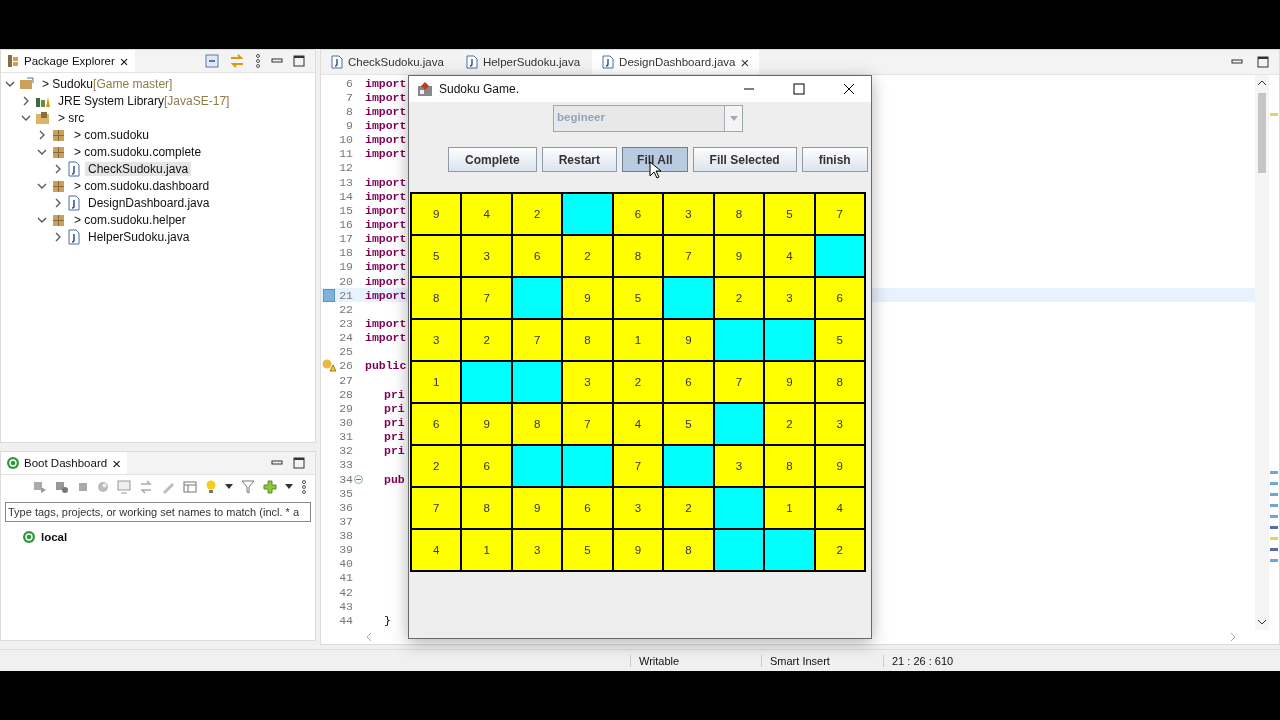 The image size is (1280, 720). What do you see at coordinates (676, 62) in the screenshot?
I see `editor-tab: DesignDashboard.java ×` at bounding box center [676, 62].